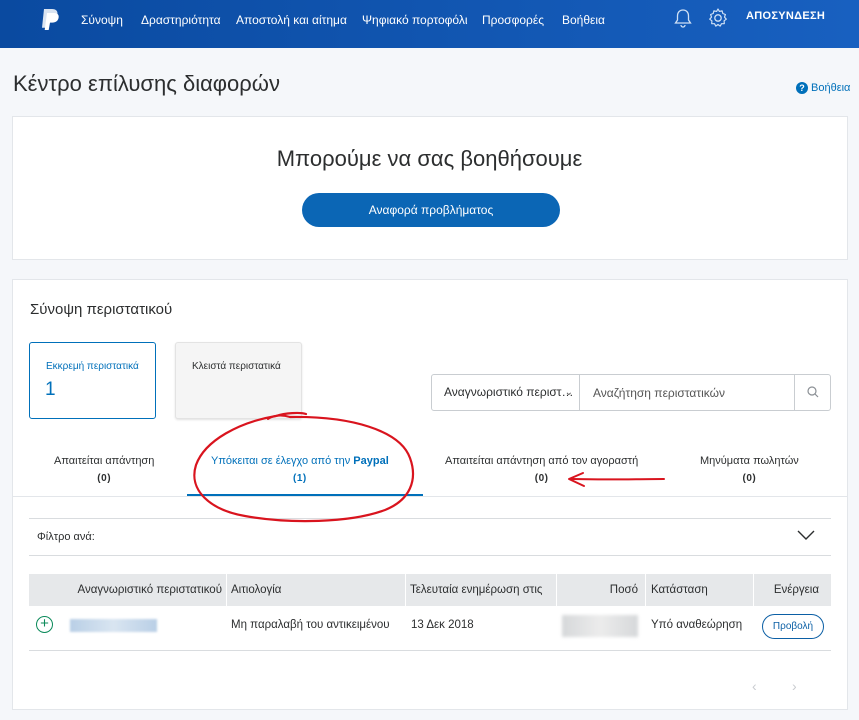 The width and height of the screenshot is (859, 720). I want to click on col-amount: Ποσό, so click(601, 590).